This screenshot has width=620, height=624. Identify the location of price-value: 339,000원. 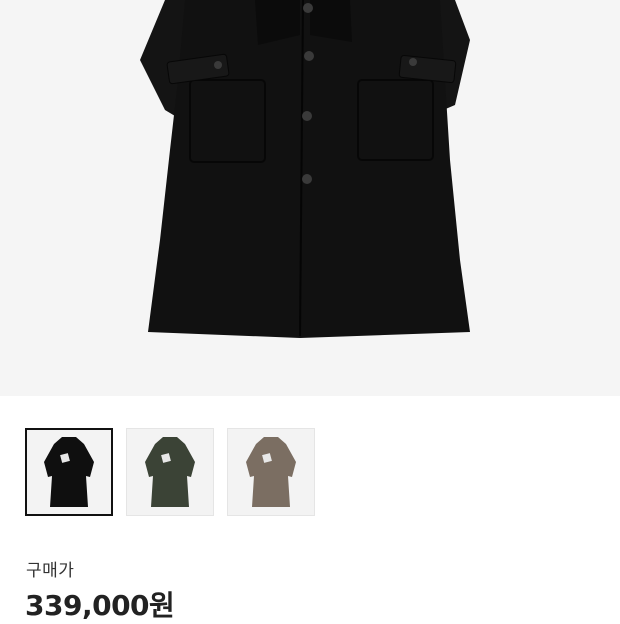
(100, 605).